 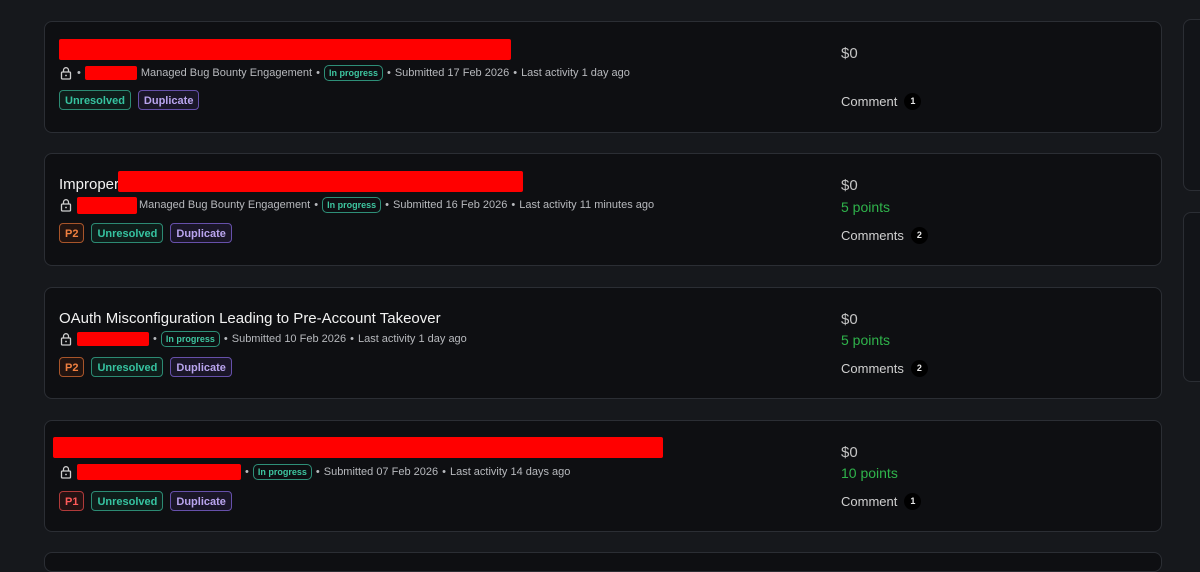 I want to click on report-tags: P1 Unresolved Duplicate, so click(x=145, y=501).